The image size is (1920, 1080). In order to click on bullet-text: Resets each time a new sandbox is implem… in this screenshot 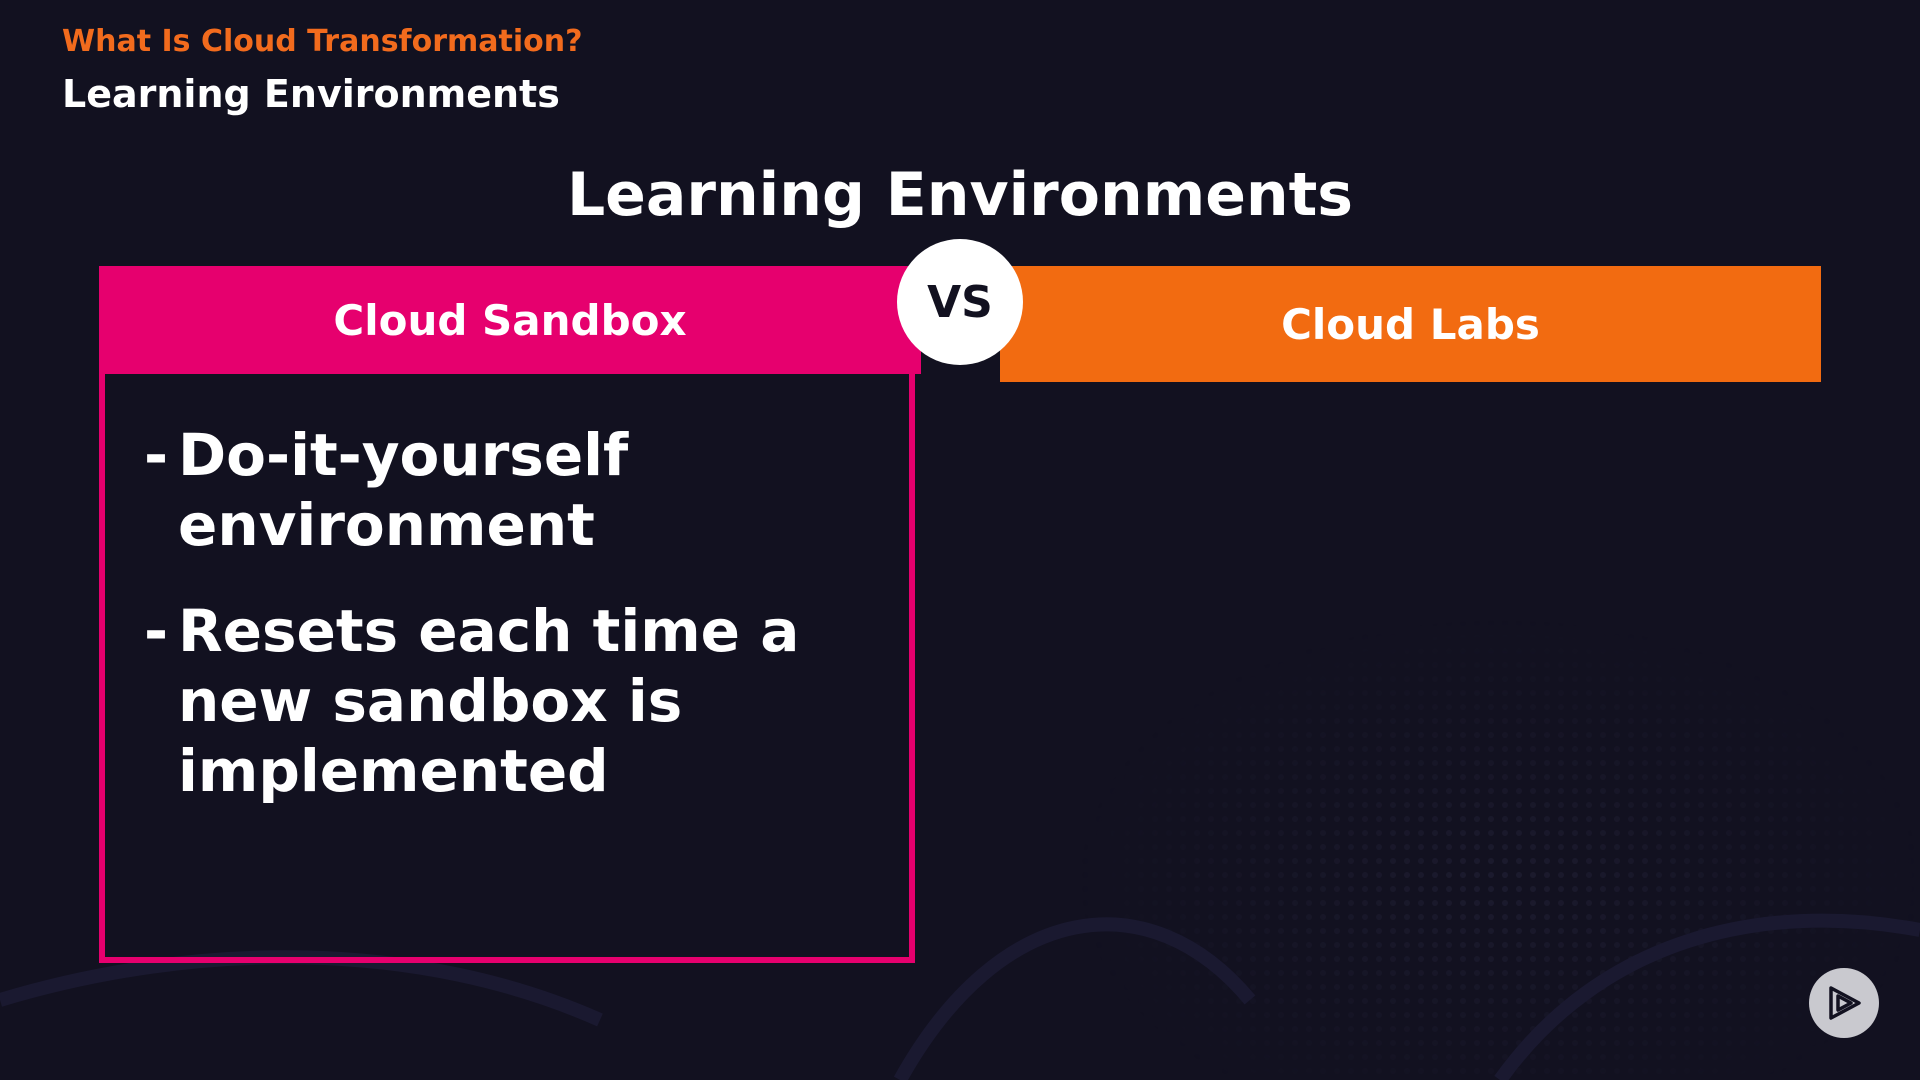, I will do `click(489, 701)`.